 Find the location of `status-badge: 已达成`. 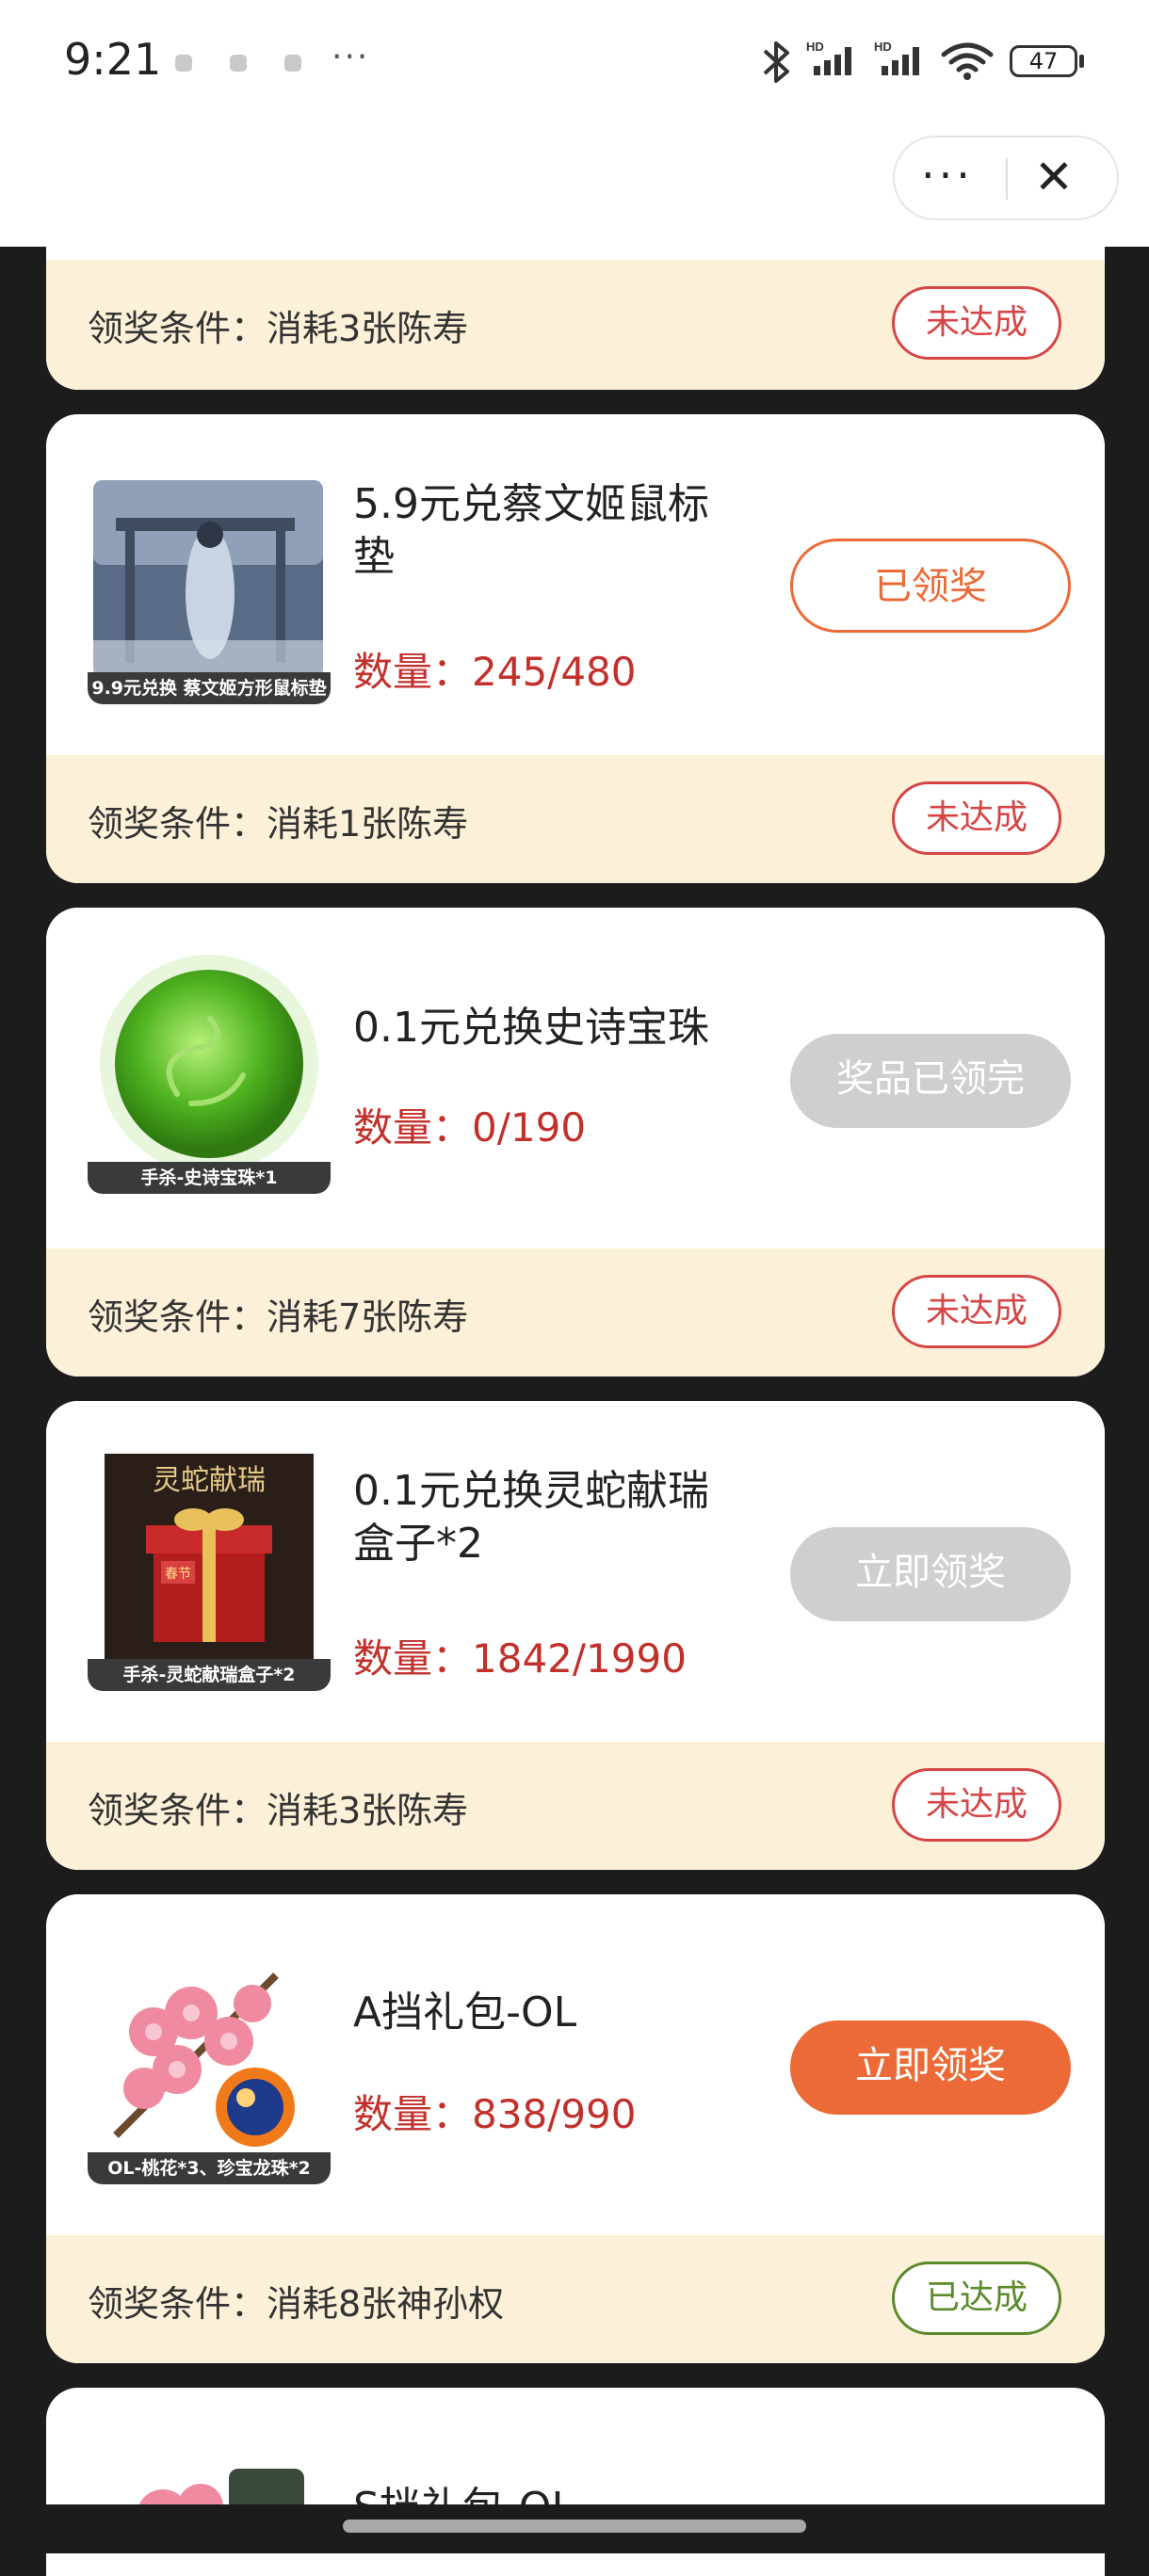

status-badge: 已达成 is located at coordinates (976, 2298).